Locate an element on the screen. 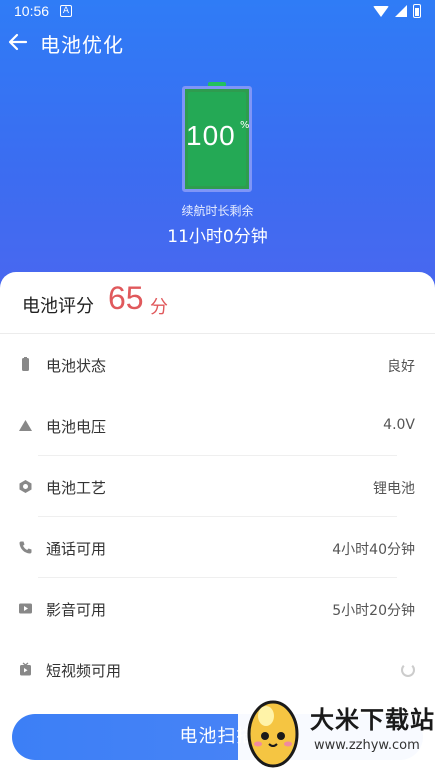 The width and height of the screenshot is (435, 773). info-value: 5小时20分钟 is located at coordinates (373, 611).